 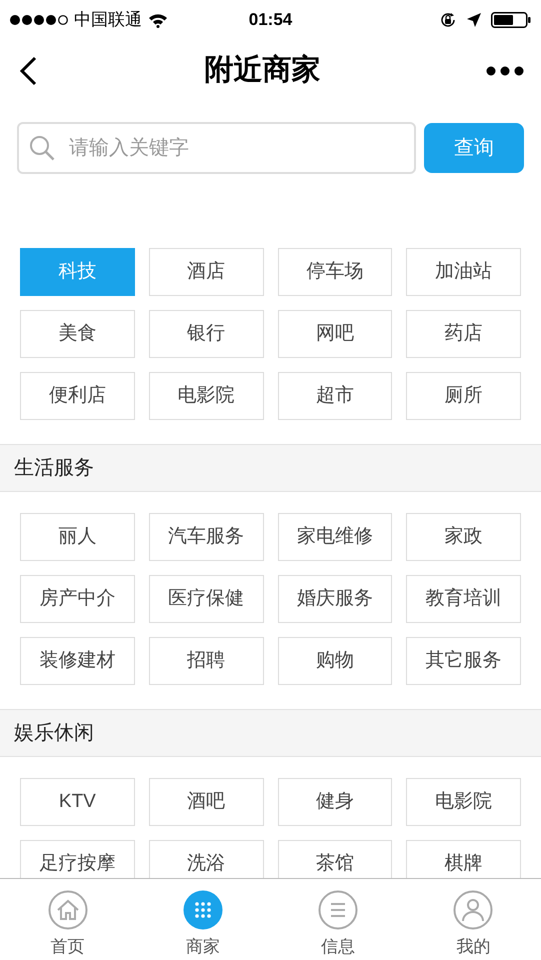 I want to click on category-button: 汽车服务, so click(x=206, y=537).